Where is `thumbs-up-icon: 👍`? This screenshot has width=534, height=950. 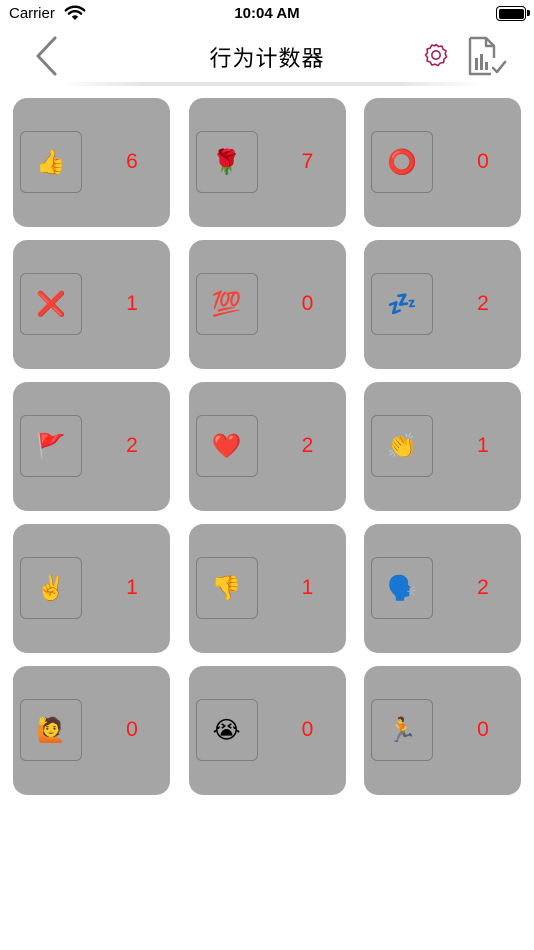
thumbs-up-icon: 👍 is located at coordinates (51, 162).